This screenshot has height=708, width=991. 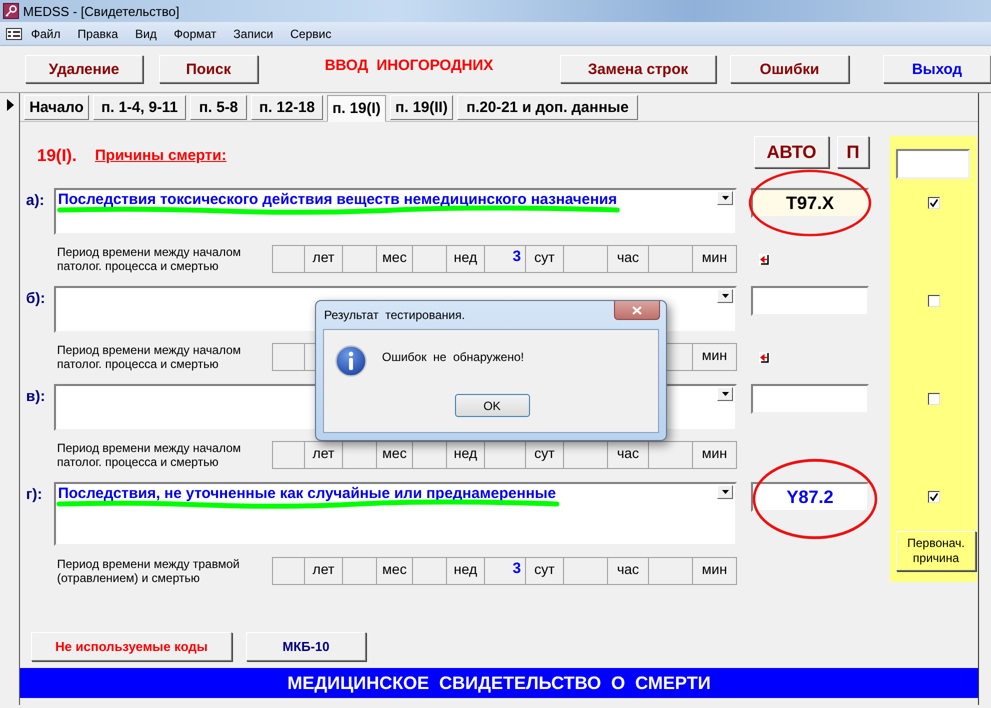 I want to click on row-letter: г):, so click(x=34, y=494).